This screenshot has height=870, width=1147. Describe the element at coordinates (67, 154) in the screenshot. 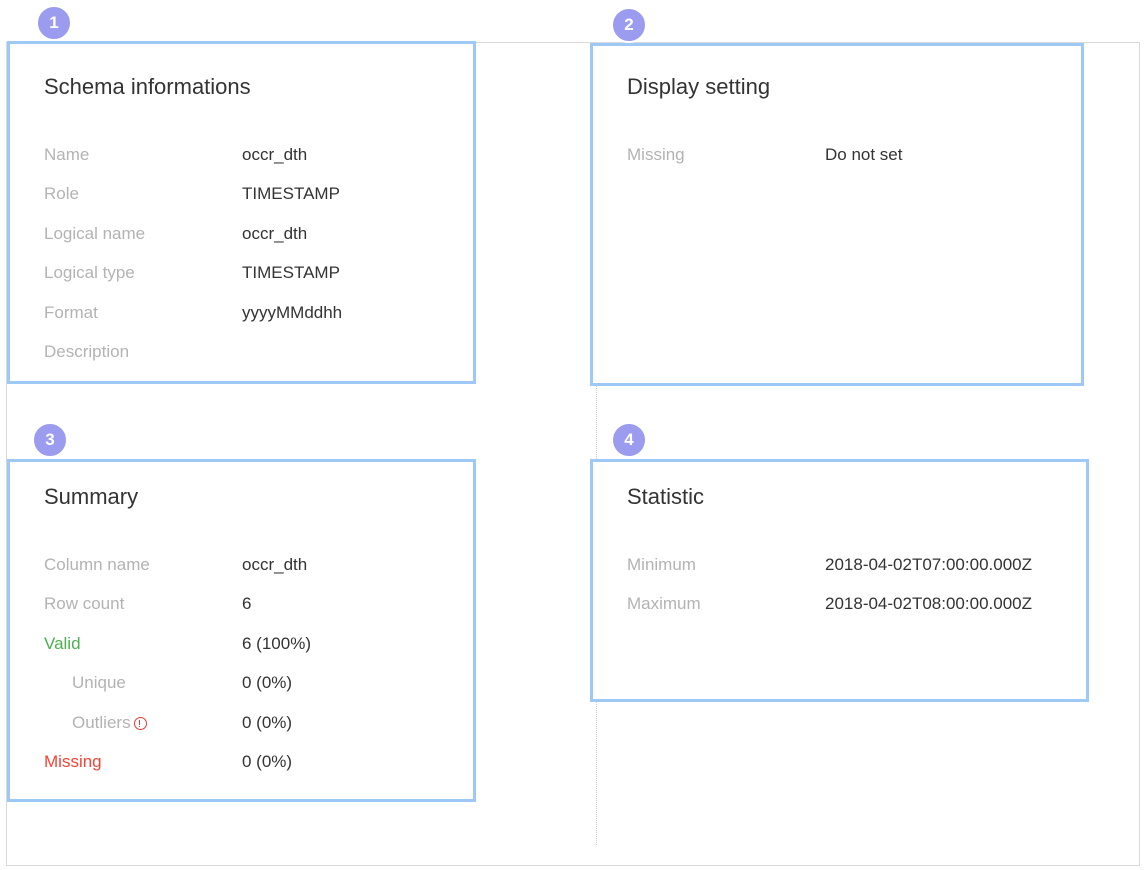

I see `row-label: Name` at that location.